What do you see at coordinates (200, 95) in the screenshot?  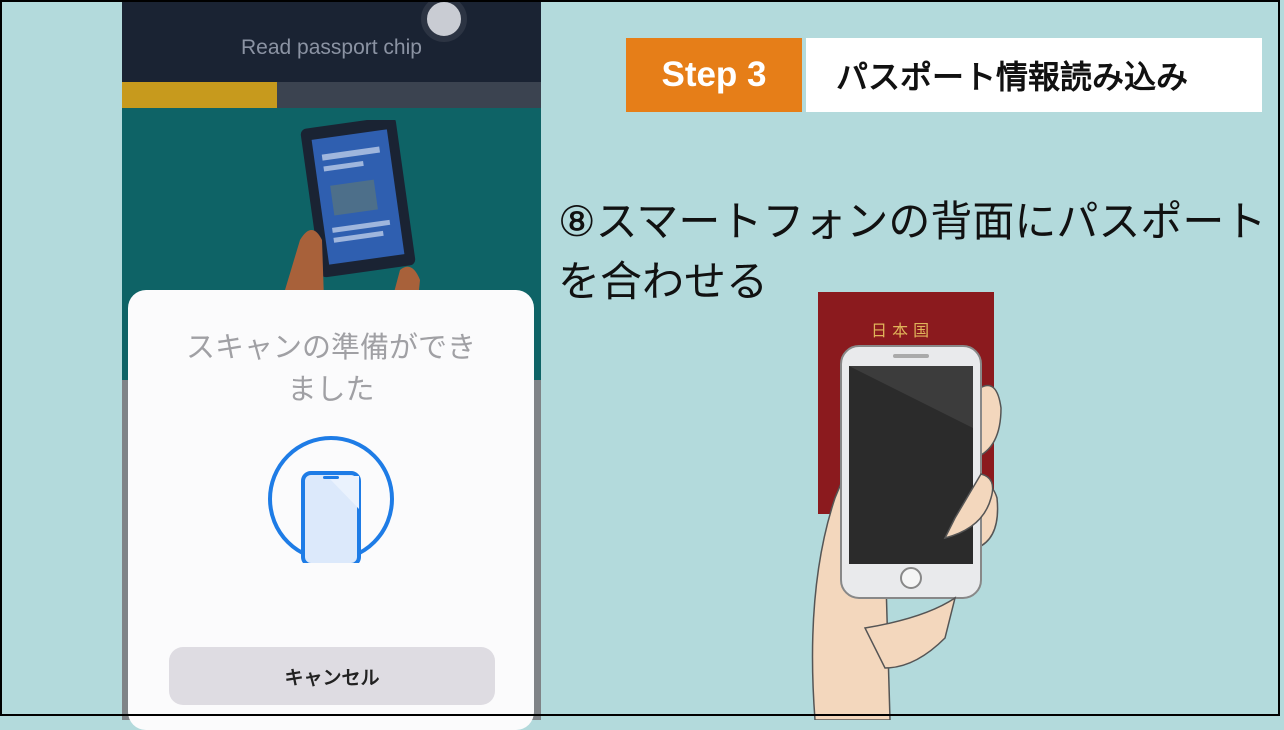 I see `progress-fill` at bounding box center [200, 95].